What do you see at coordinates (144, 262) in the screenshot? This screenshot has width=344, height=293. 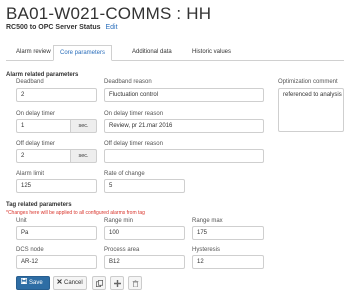 I see `process-area-input: B12` at bounding box center [144, 262].